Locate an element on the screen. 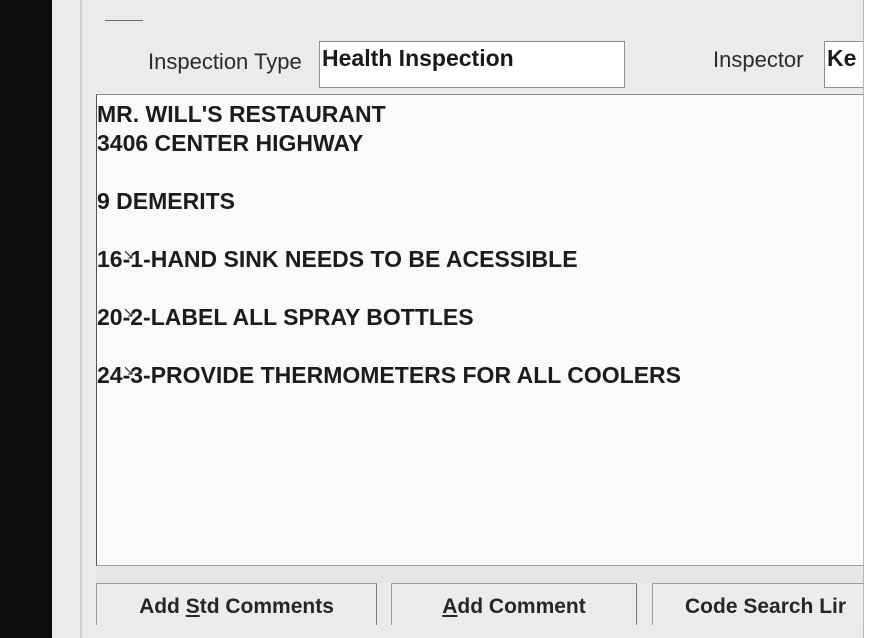 This screenshot has height=638, width=877. button-label-part: Add is located at coordinates (162, 606).